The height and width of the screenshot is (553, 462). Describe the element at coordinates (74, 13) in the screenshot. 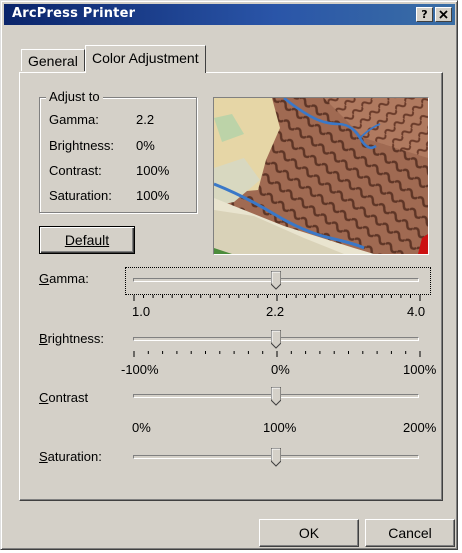

I see `window-title: ArcPress Printer` at that location.